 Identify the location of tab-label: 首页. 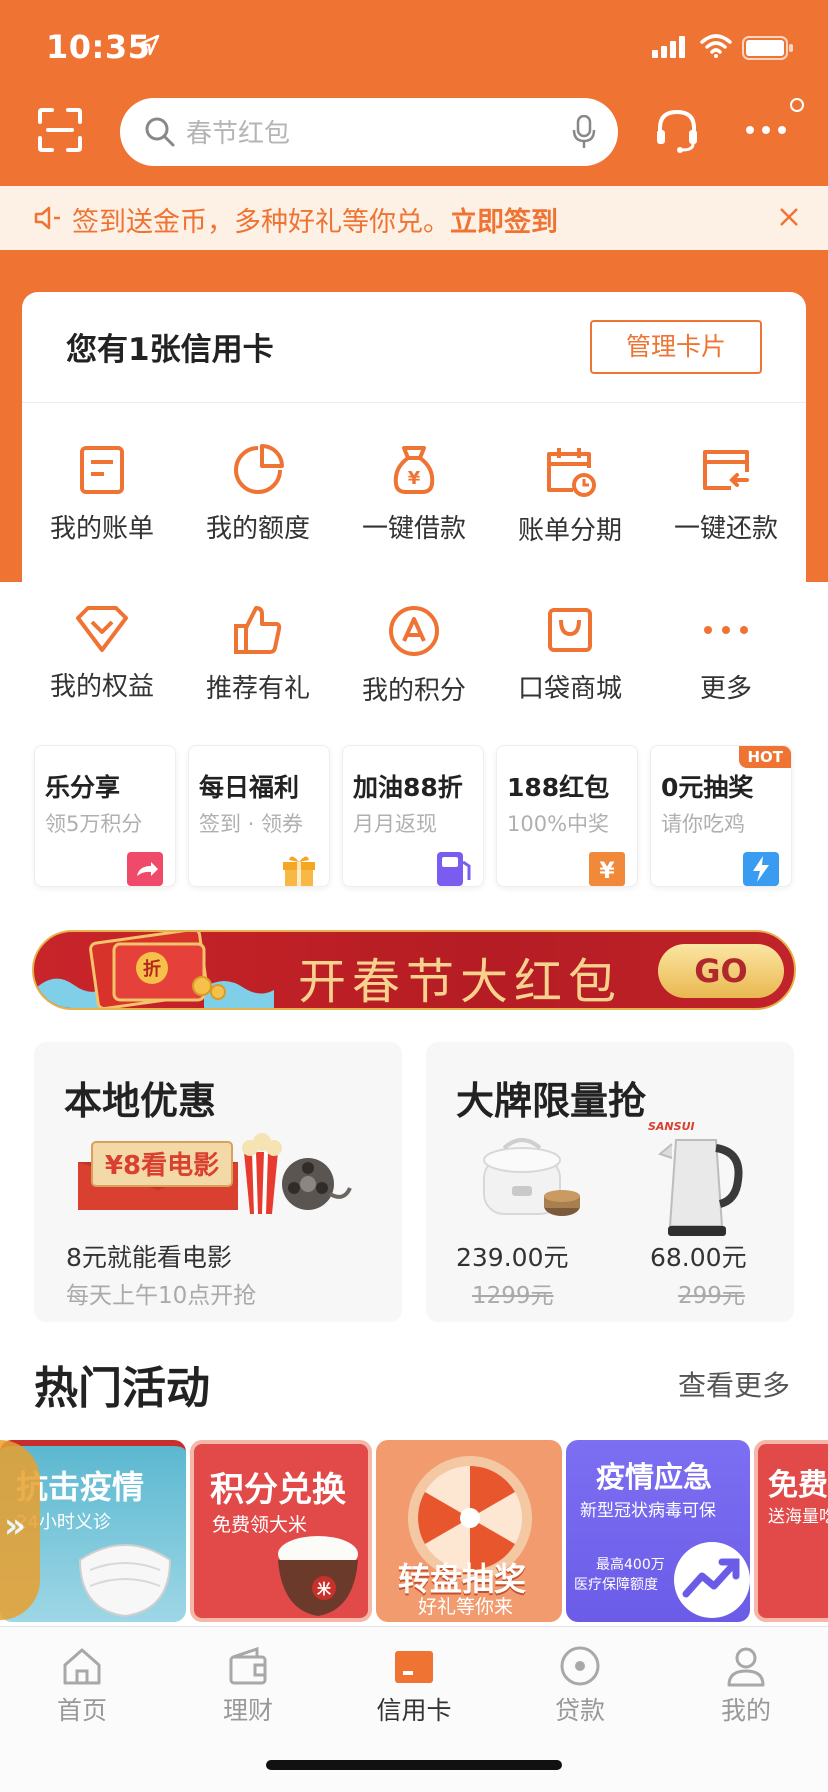
(81, 1710).